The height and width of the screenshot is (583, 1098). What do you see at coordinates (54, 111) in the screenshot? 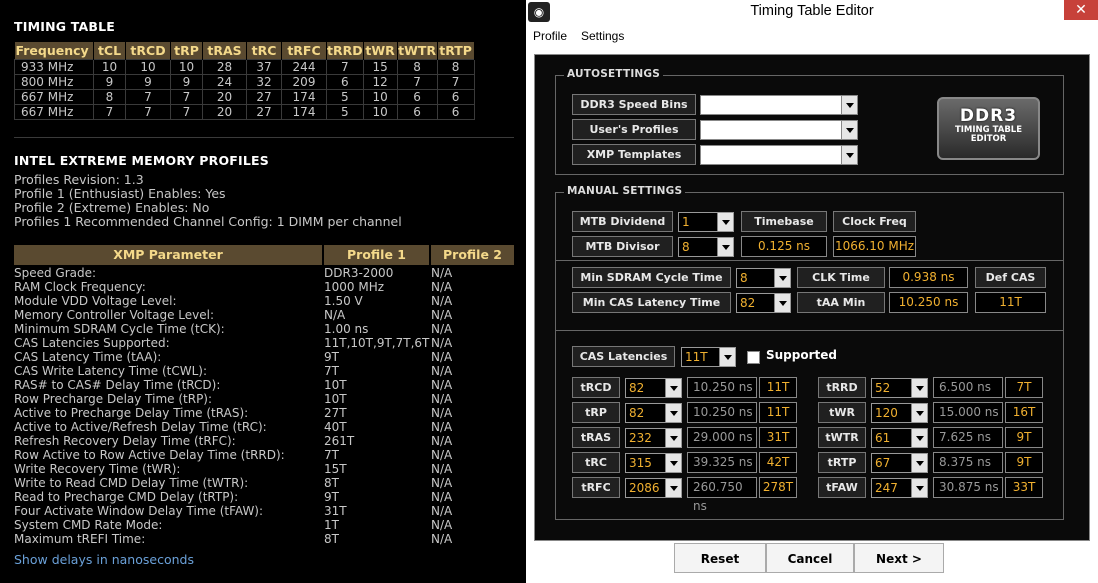
I see `timing-cell: 667 MHz` at bounding box center [54, 111].